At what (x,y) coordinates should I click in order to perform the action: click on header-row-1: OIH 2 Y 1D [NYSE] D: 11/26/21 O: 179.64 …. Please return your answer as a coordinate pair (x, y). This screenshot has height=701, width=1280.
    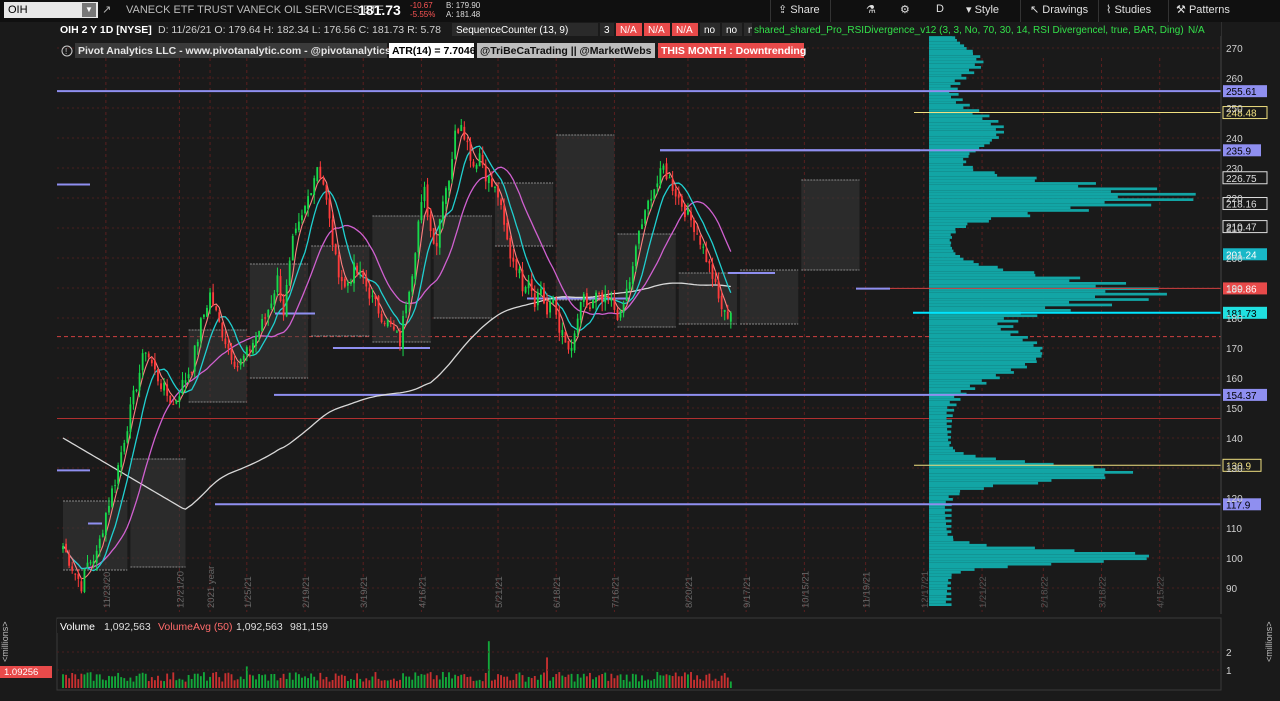
    Looking at the image, I should click on (639, 29).